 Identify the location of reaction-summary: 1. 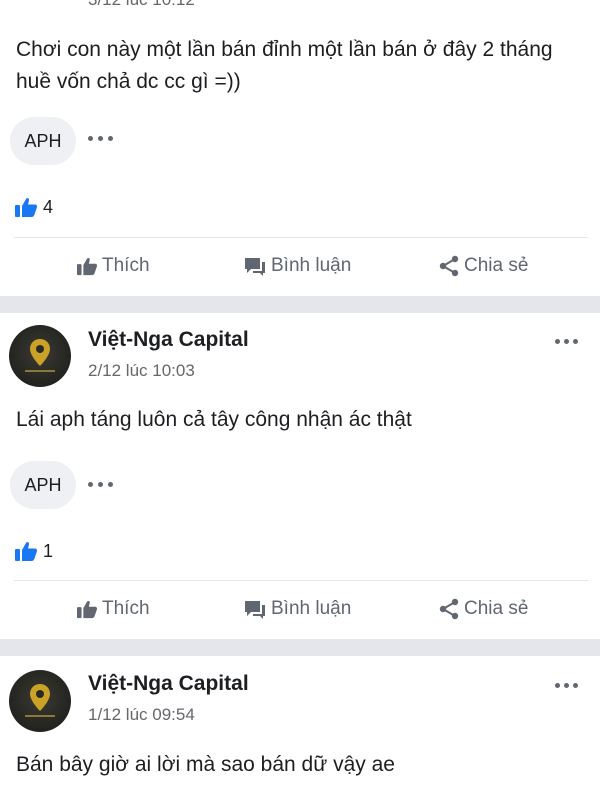
(33, 551).